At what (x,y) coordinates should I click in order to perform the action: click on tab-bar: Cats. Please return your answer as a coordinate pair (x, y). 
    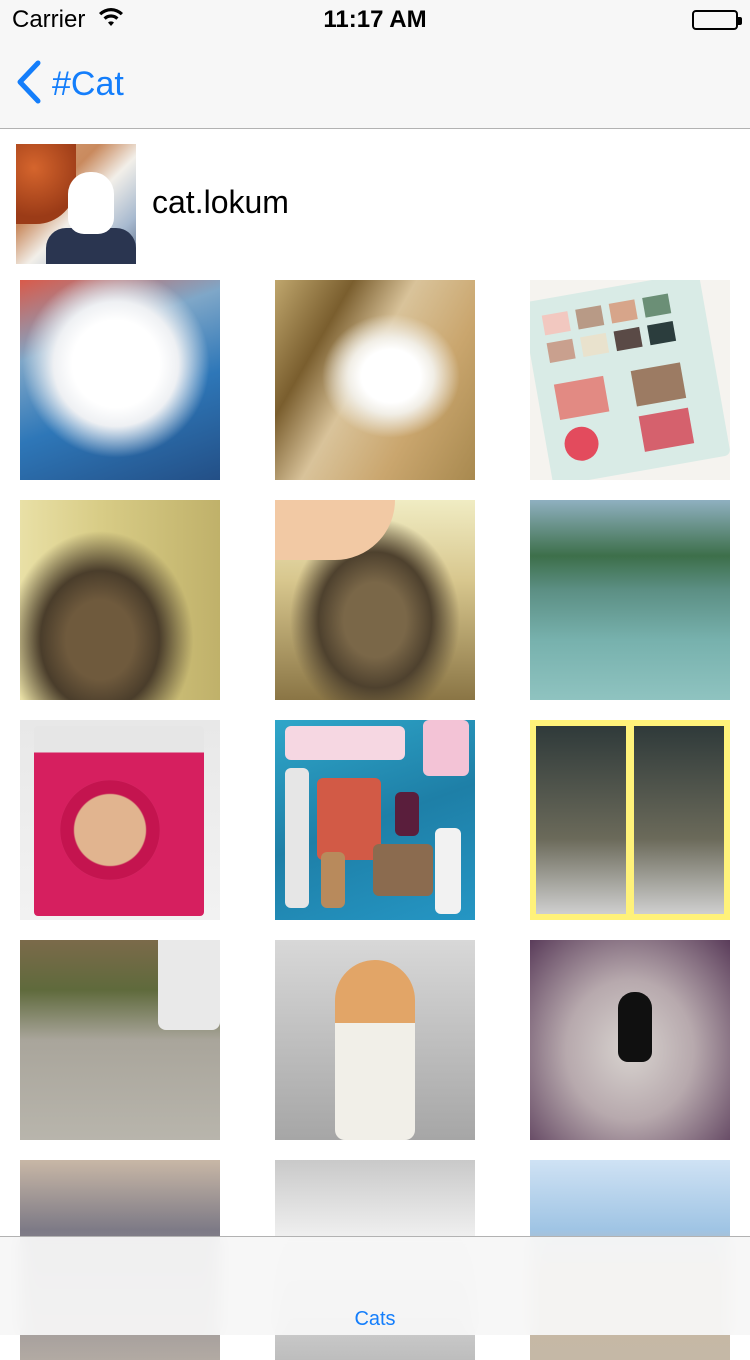
    Looking at the image, I should click on (375, 1285).